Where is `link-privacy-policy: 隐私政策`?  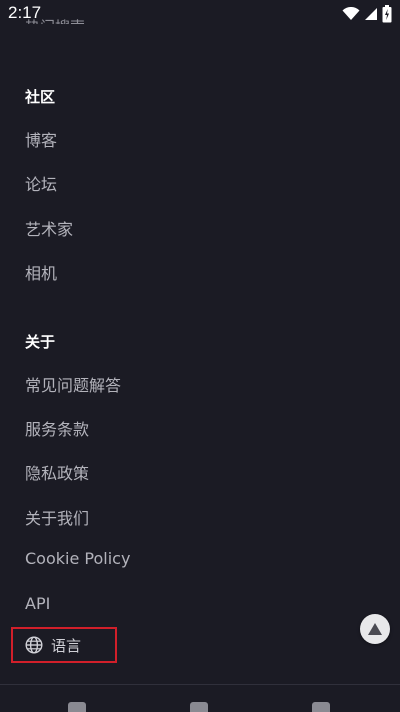
link-privacy-policy: 隐私政策 is located at coordinates (57, 472).